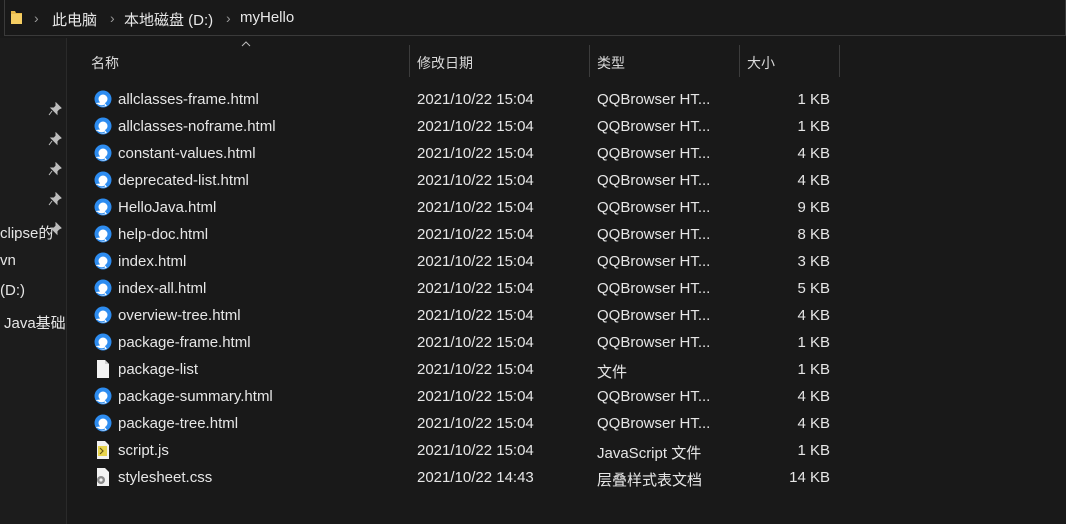 The image size is (1066, 524). Describe the element at coordinates (167, 207) in the screenshot. I see `file-name-cell: HelloJava.html` at that location.